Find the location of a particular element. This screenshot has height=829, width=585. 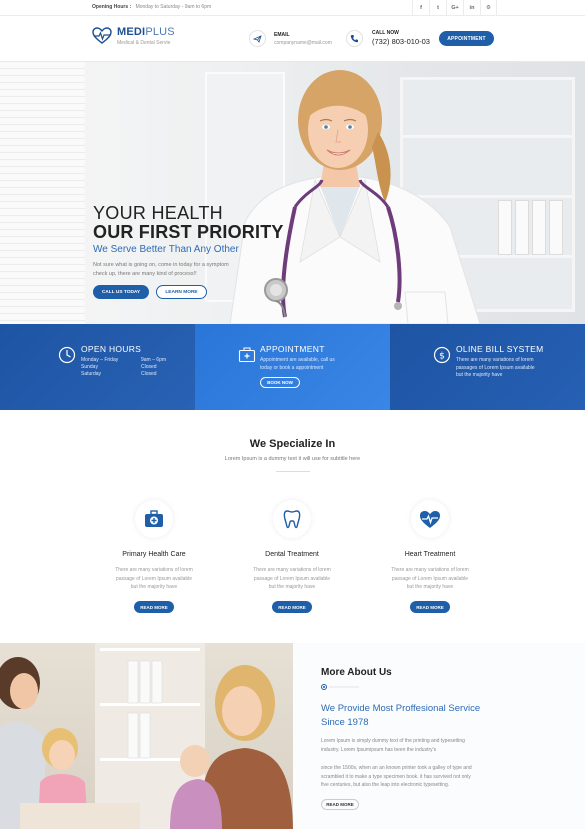

phone-icon is located at coordinates (354, 38).